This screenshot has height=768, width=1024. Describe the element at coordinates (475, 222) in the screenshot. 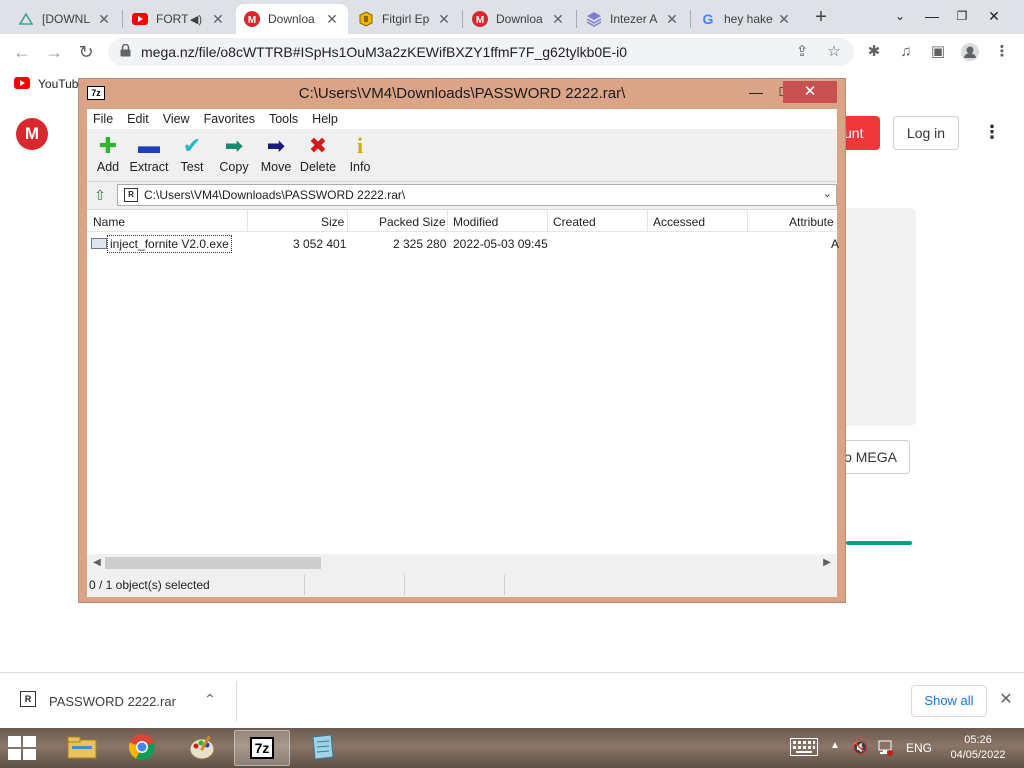

I see `column-modified: Modified` at that location.